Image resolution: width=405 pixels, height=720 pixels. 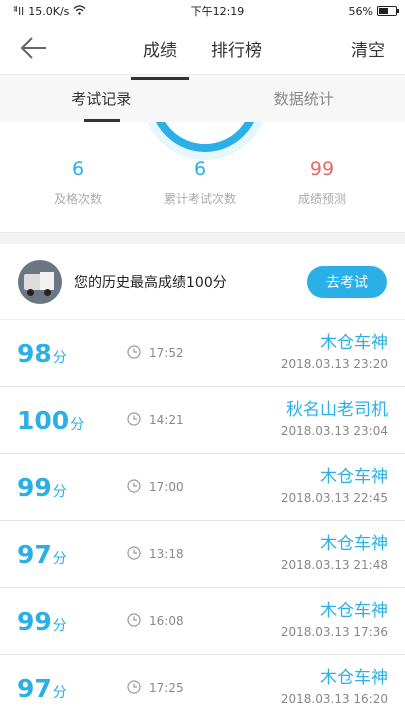 I want to click on top-nav: 成绩 排行榜 清空, so click(x=202, y=51).